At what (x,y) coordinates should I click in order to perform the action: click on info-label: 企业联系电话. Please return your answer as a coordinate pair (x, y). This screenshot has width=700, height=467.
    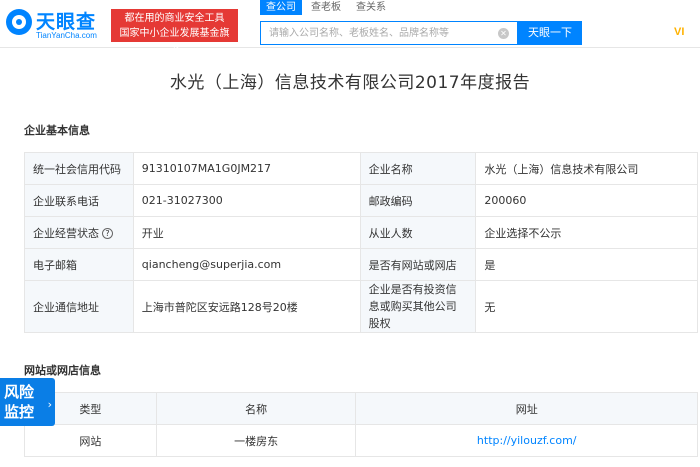
    Looking at the image, I should click on (79, 200).